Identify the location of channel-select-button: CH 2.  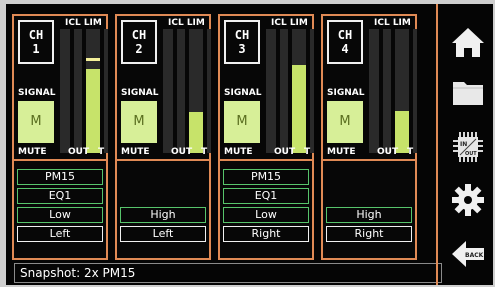
(139, 42).